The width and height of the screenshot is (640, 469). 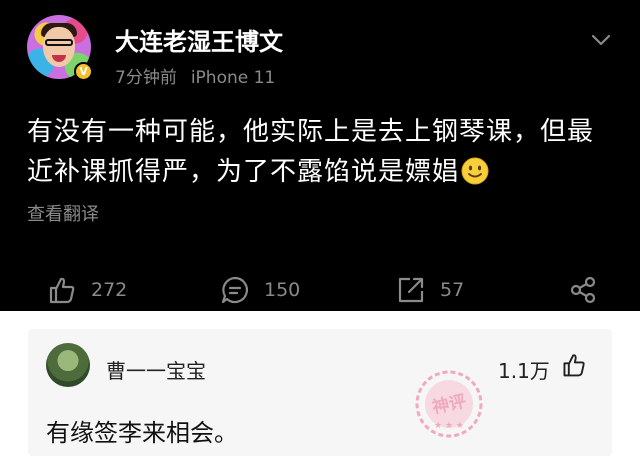 What do you see at coordinates (83, 71) in the screenshot?
I see `verified-badge-icon: V` at bounding box center [83, 71].